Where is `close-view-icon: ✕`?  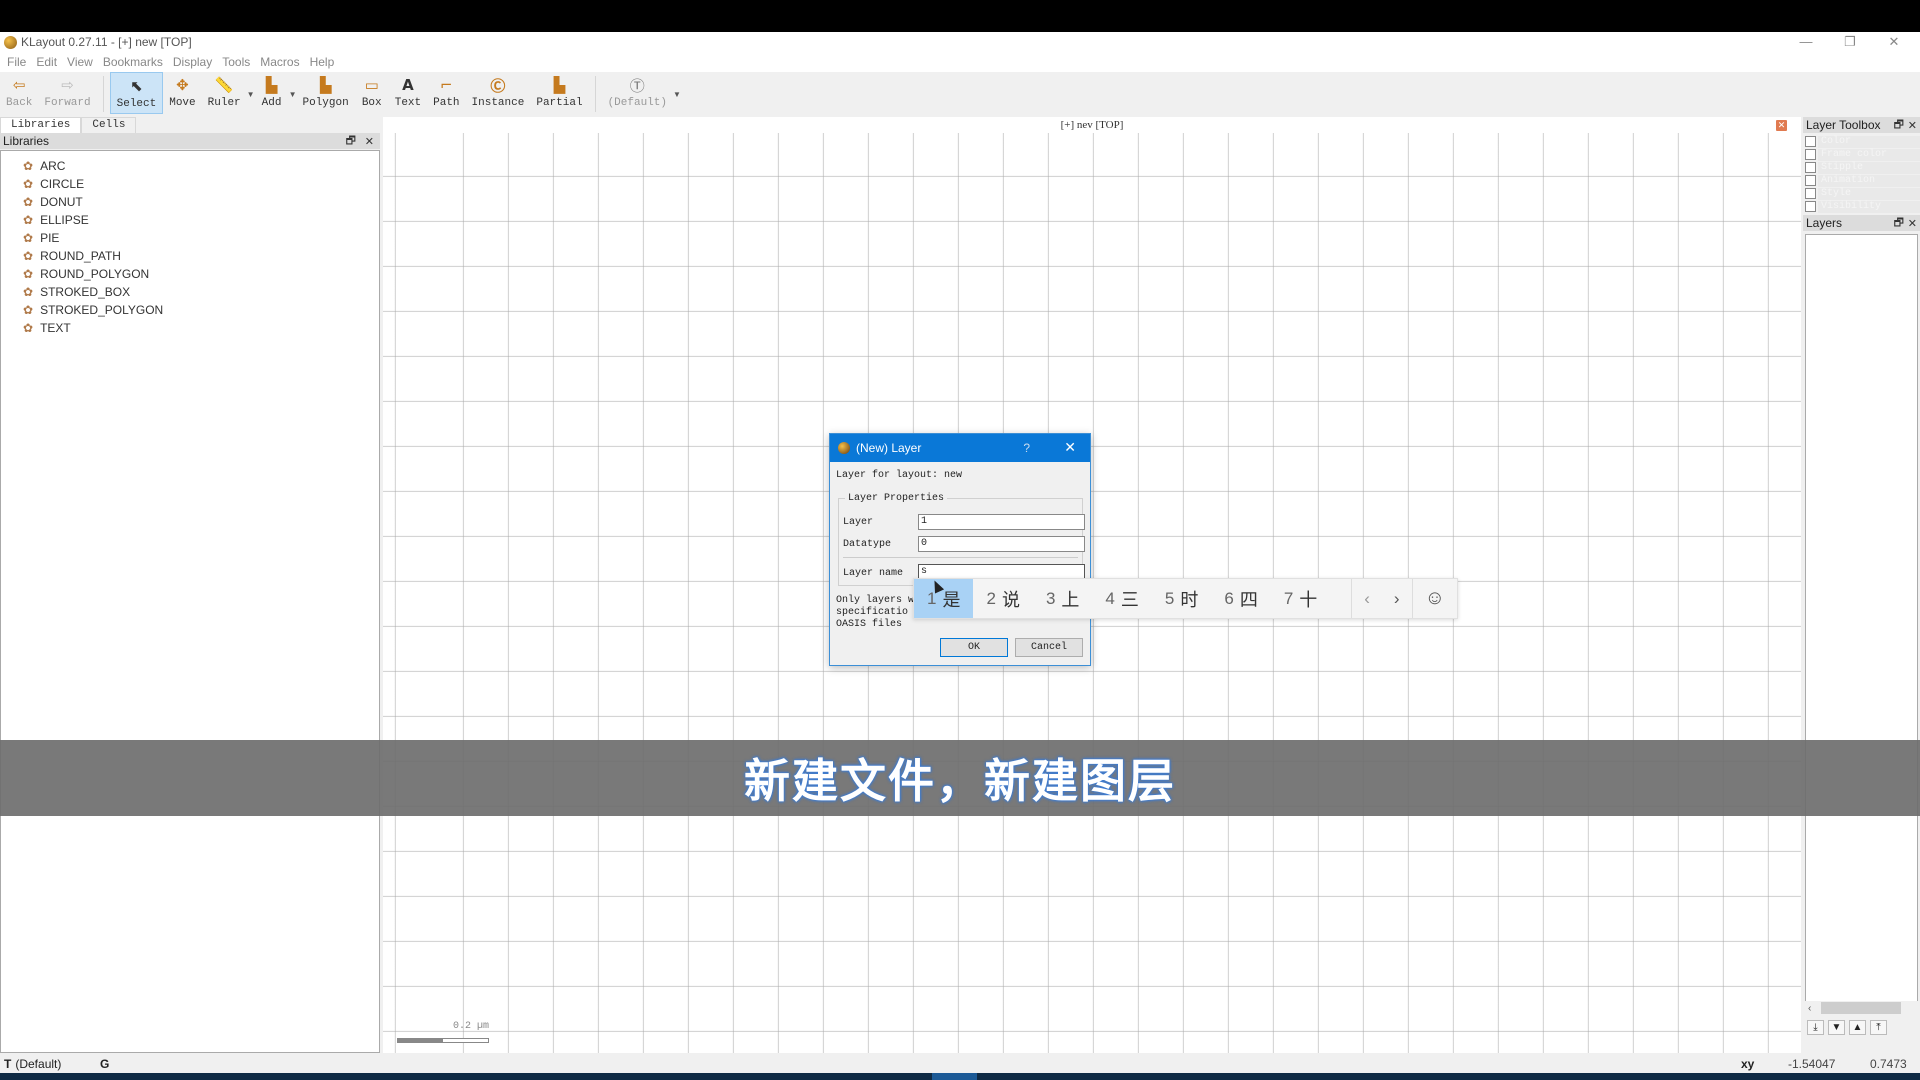 close-view-icon: ✕ is located at coordinates (1781, 125).